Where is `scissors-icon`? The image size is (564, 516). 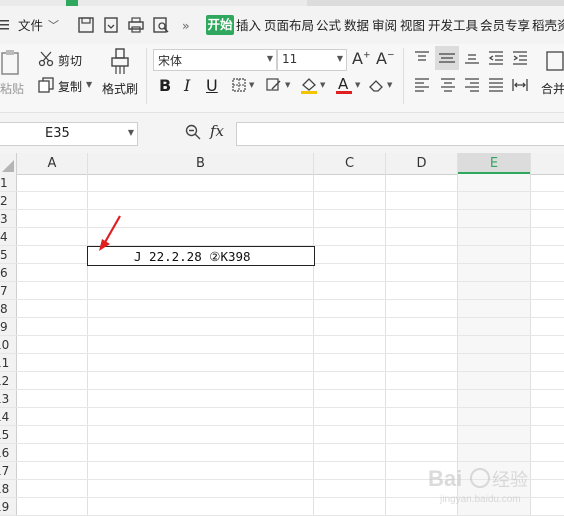 scissors-icon is located at coordinates (46, 59).